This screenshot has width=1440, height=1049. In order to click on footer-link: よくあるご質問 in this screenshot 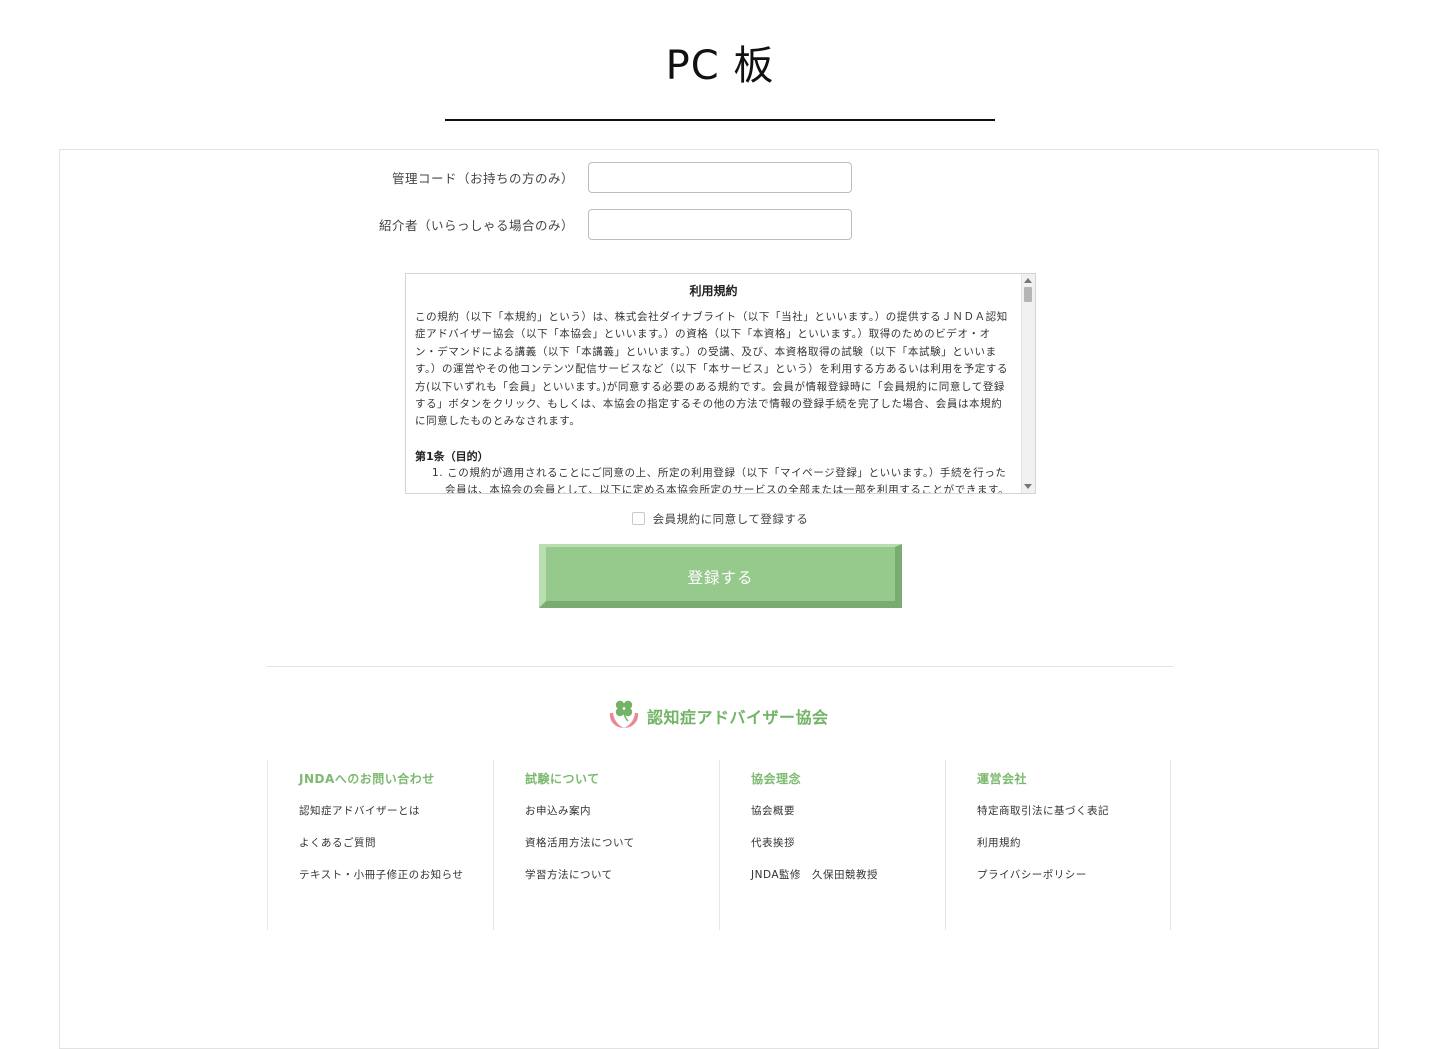, I will do `click(396, 843)`.